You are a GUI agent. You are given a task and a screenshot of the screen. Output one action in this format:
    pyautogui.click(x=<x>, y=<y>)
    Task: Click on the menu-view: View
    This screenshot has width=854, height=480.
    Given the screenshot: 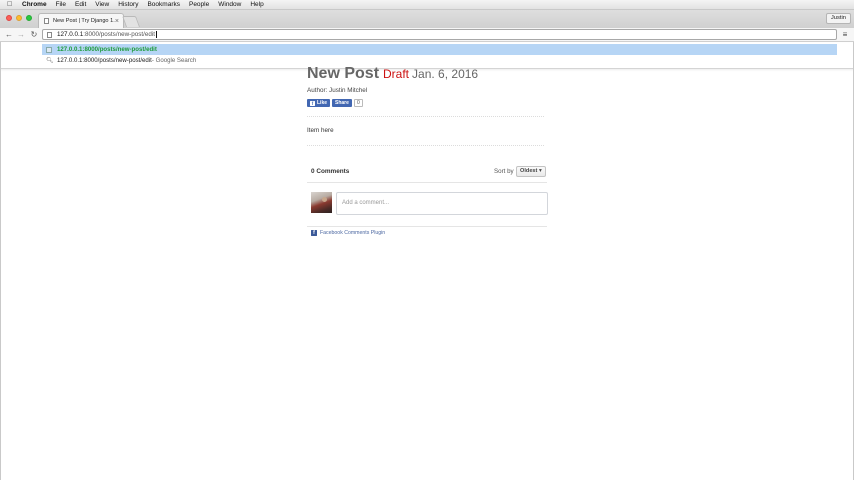 What is the action you would take?
    pyautogui.click(x=102, y=5)
    